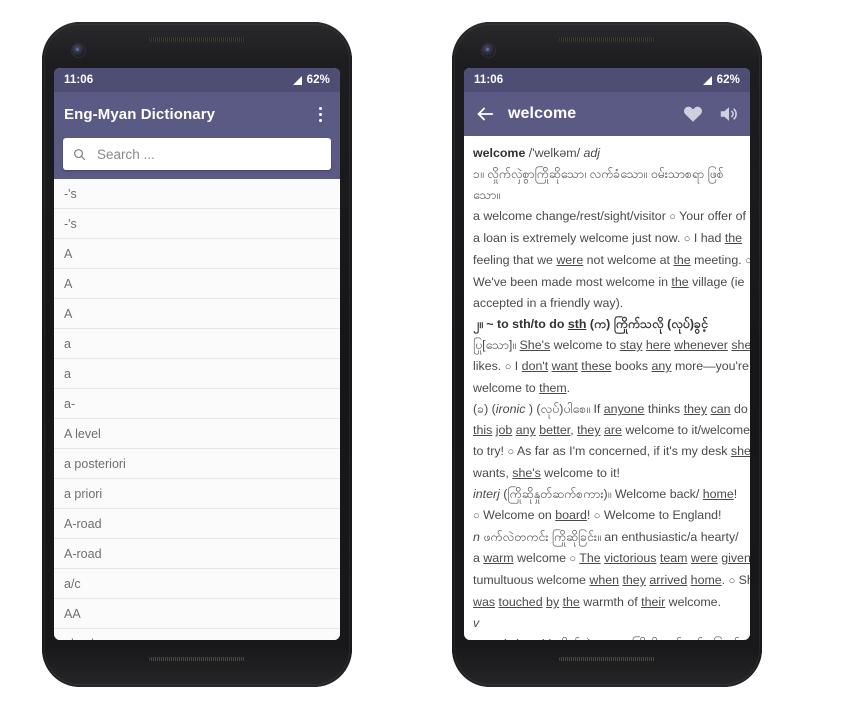 This screenshot has height=715, width=845. What do you see at coordinates (522, 388) in the screenshot?
I see `definition-line: welcome to them.` at bounding box center [522, 388].